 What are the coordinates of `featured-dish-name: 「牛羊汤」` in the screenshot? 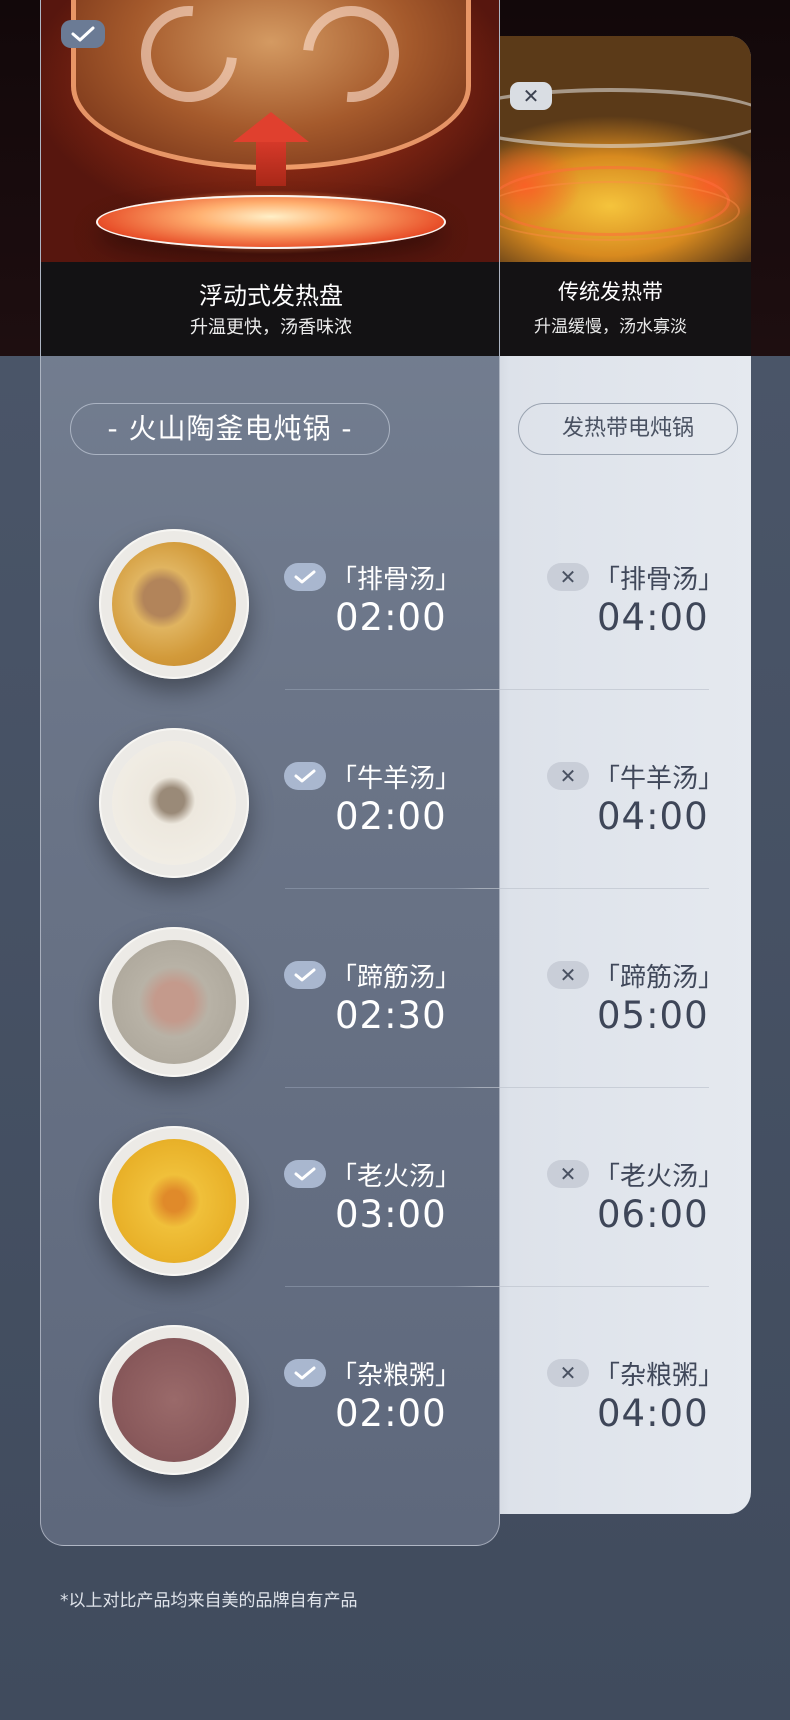 It's located at (396, 779).